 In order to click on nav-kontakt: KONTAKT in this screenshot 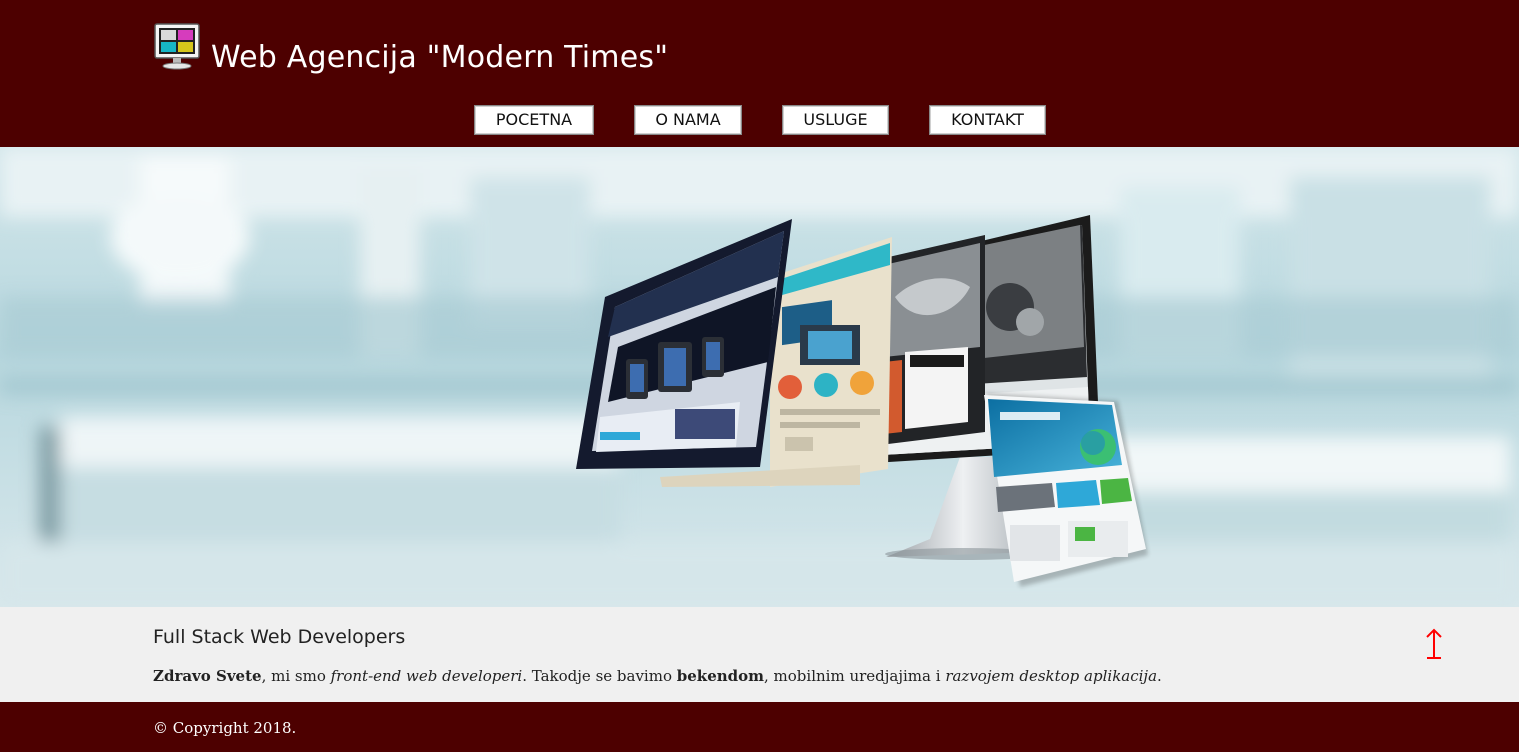, I will do `click(987, 120)`.